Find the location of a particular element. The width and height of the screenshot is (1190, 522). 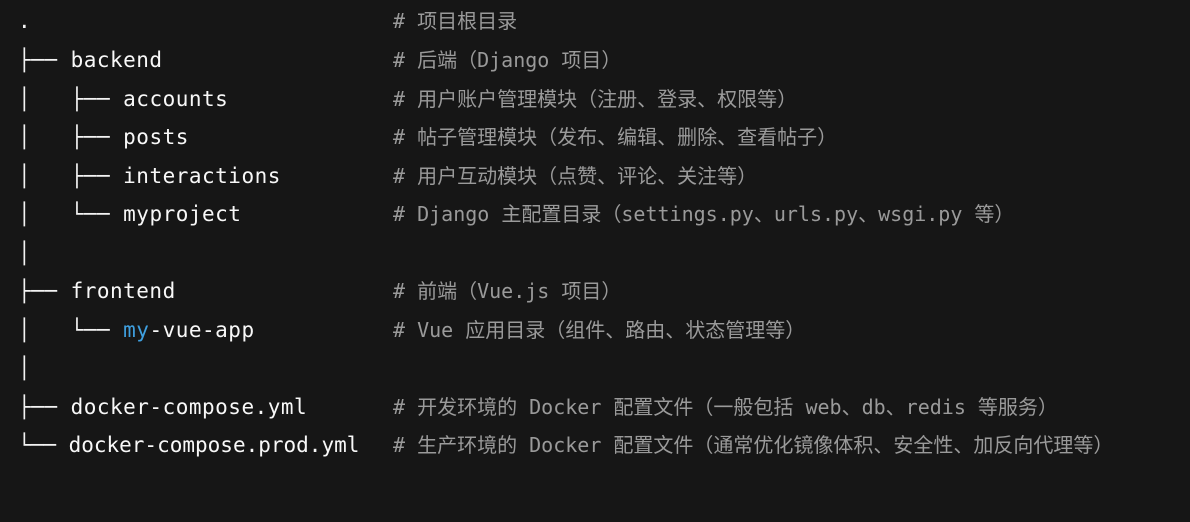

tree-line-posts: │ ├── posts # 帖子管理模块（发布、编辑、删除、查看帖子） is located at coordinates (595, 137).